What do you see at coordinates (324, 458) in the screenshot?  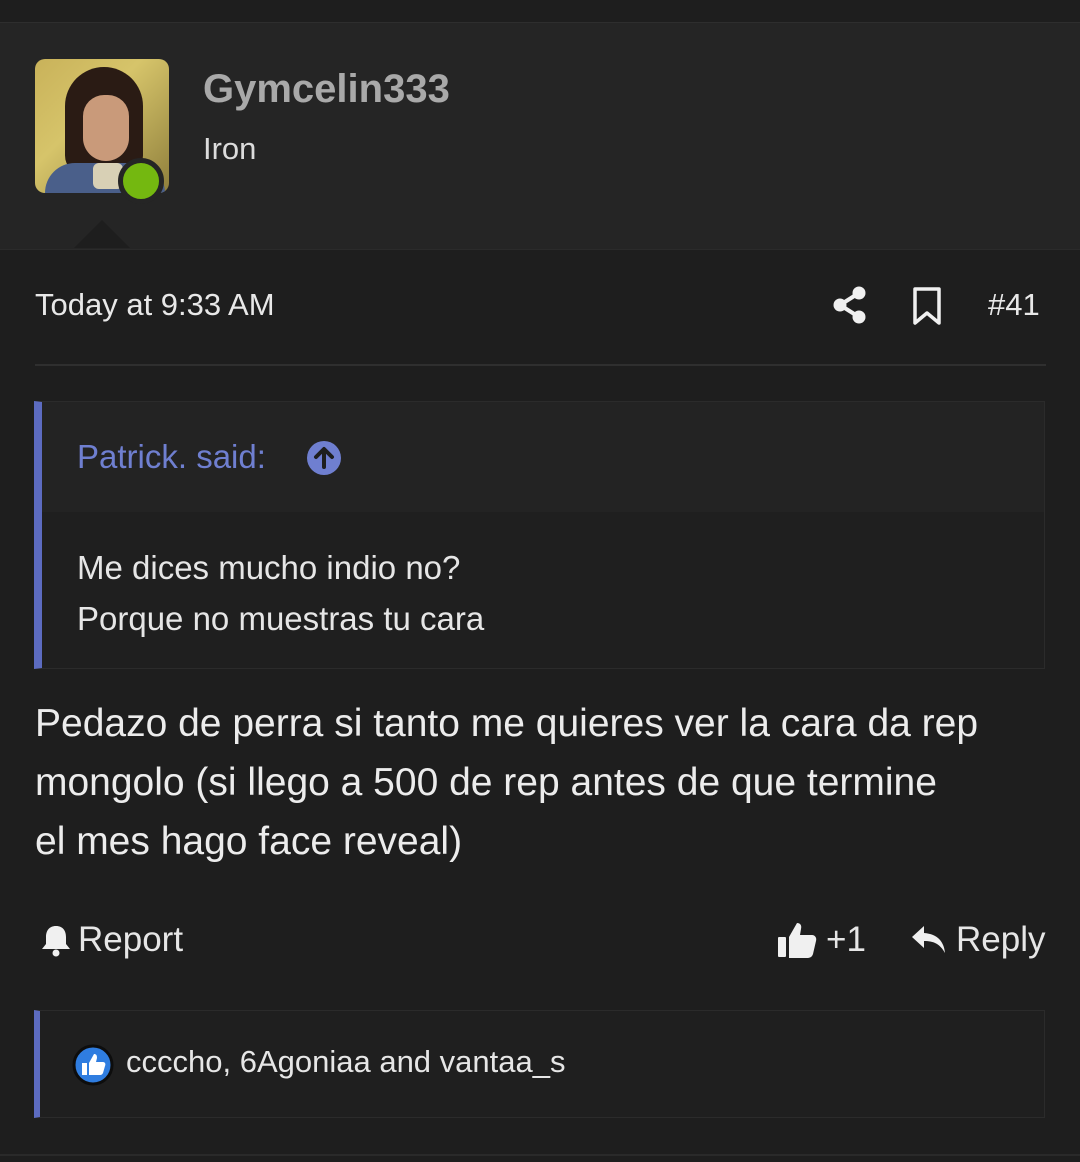 I see `arrow-up-circle-icon` at bounding box center [324, 458].